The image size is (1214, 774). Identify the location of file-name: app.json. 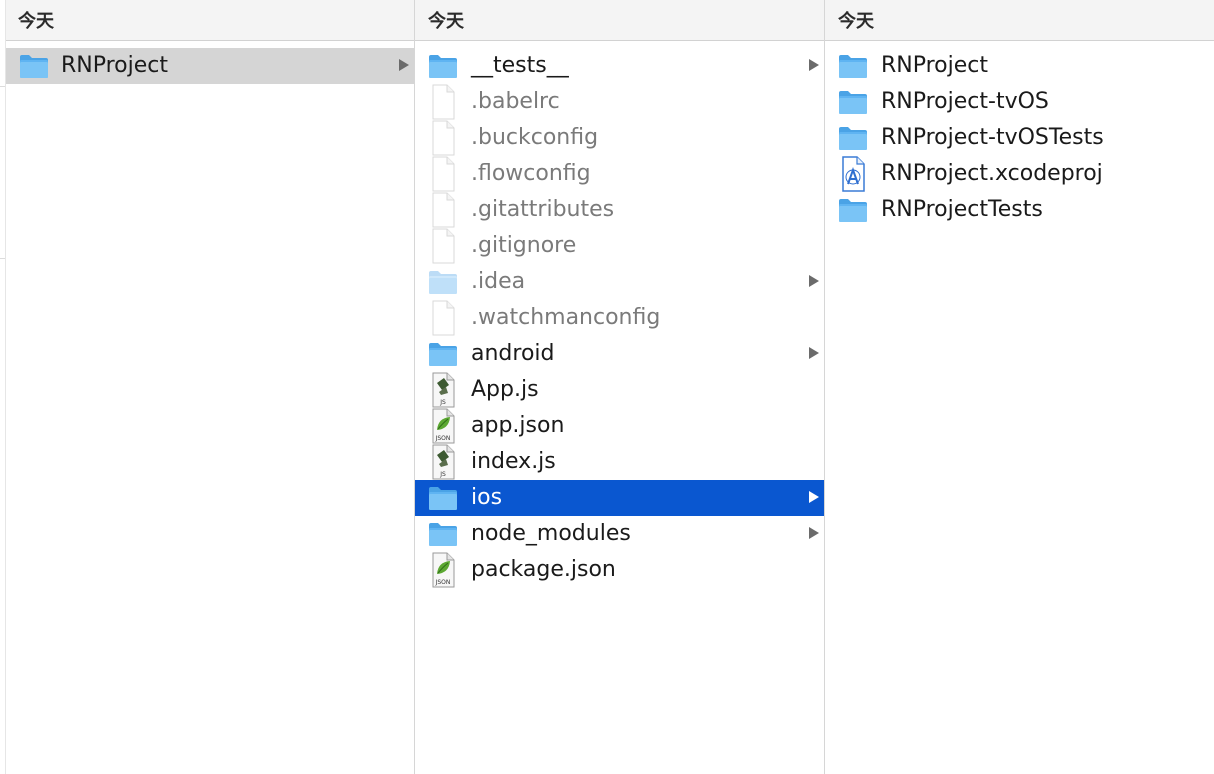
(518, 425).